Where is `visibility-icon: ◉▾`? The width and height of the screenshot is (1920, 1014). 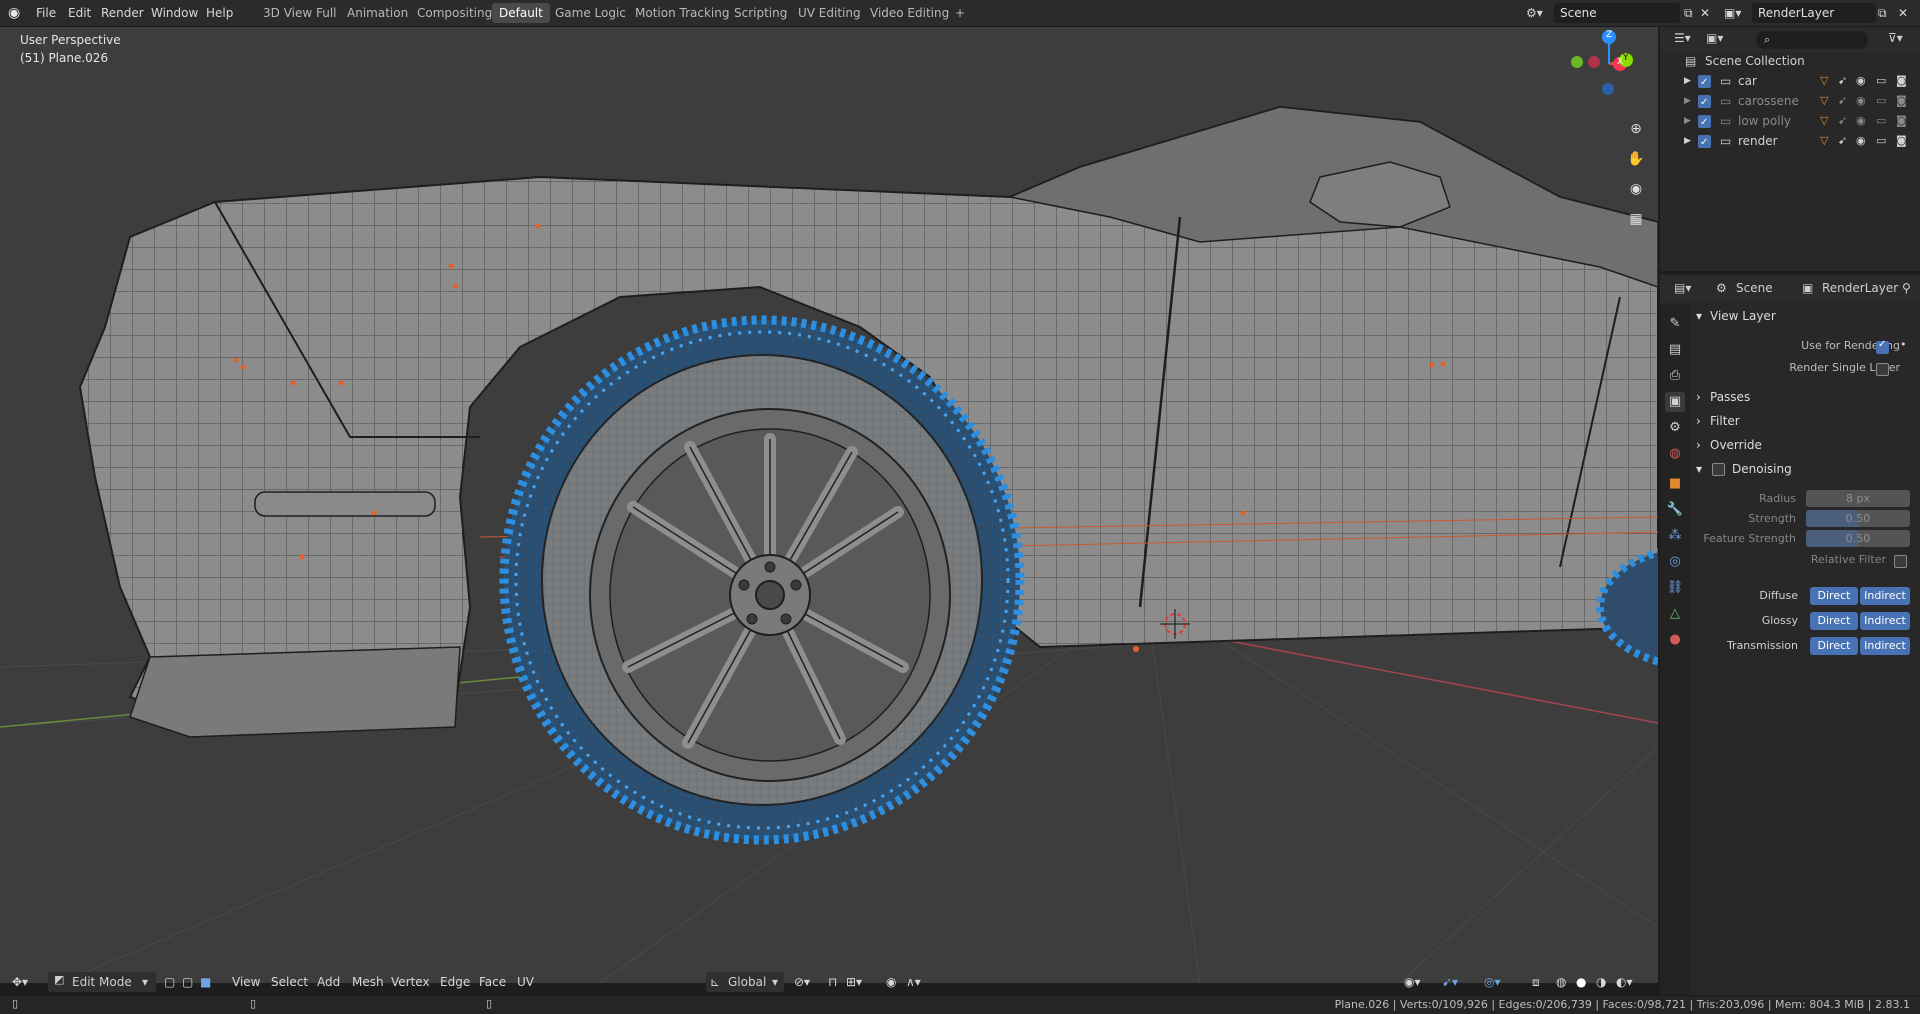
visibility-icon: ◉▾ is located at coordinates (1412, 982).